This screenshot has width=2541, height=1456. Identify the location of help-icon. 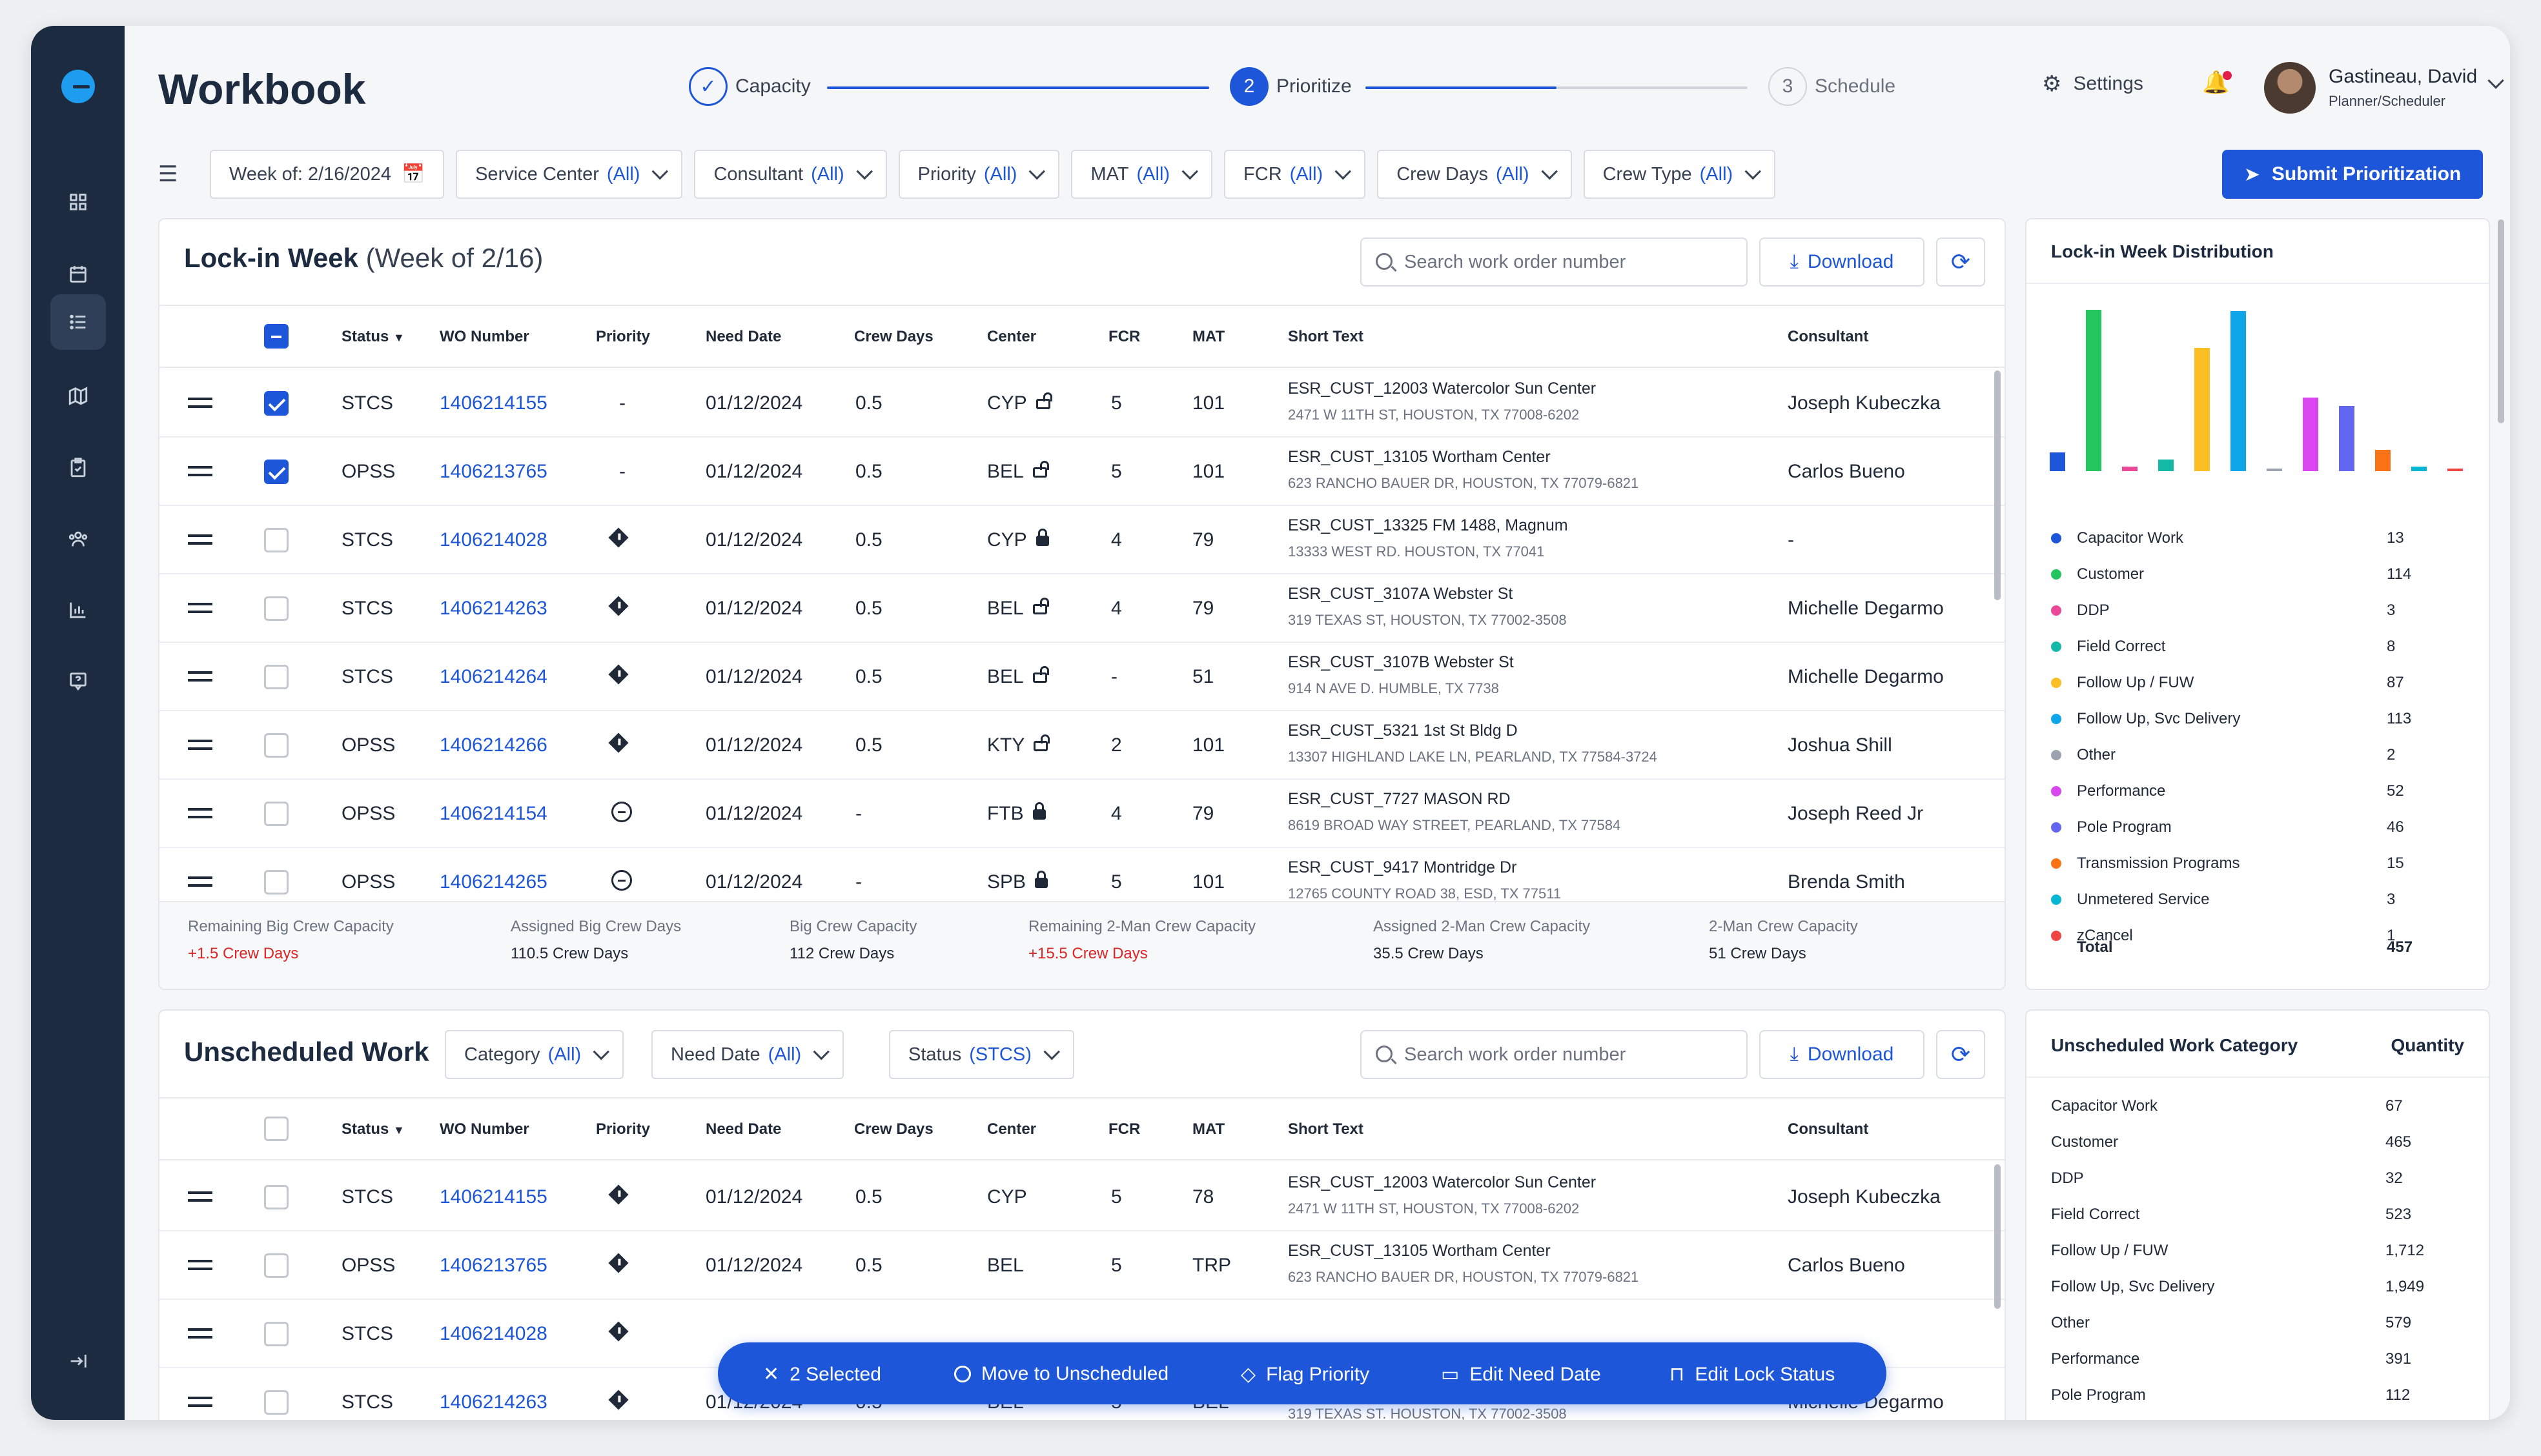
(78, 681).